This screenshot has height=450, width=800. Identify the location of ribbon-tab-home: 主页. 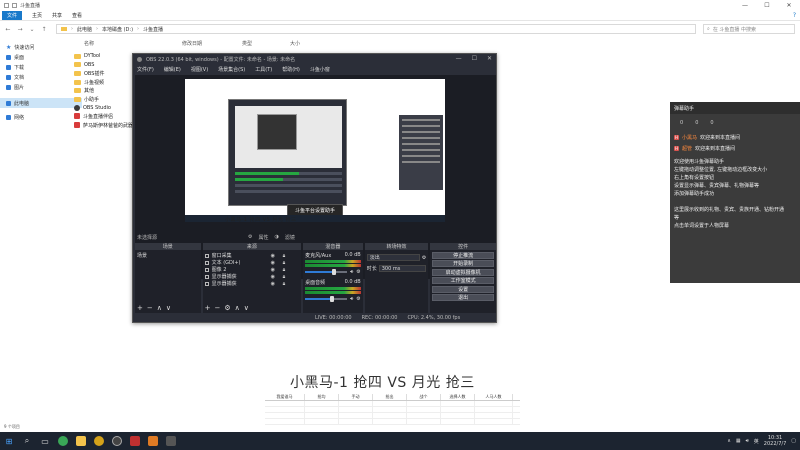
(37, 15).